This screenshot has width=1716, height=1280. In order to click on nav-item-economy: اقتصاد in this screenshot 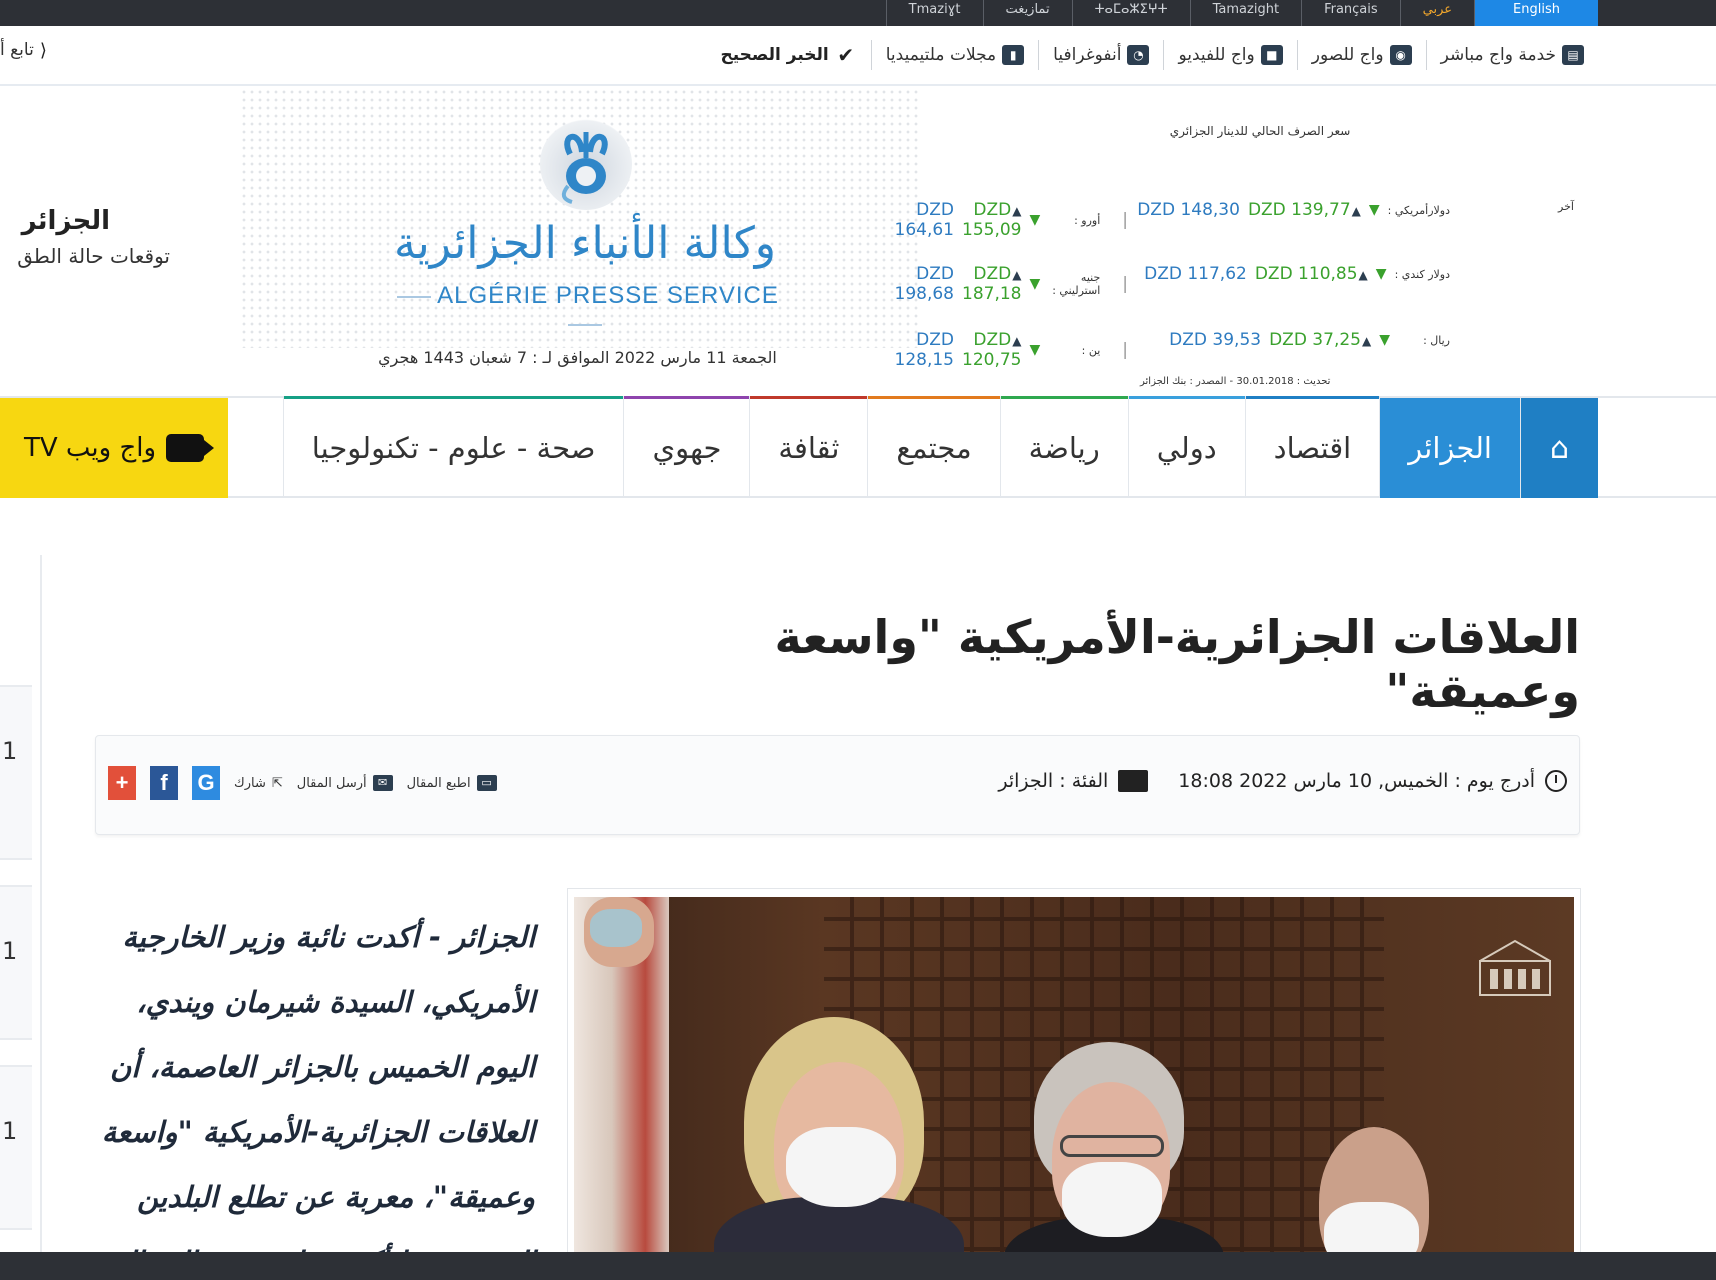, I will do `click(1312, 447)`.